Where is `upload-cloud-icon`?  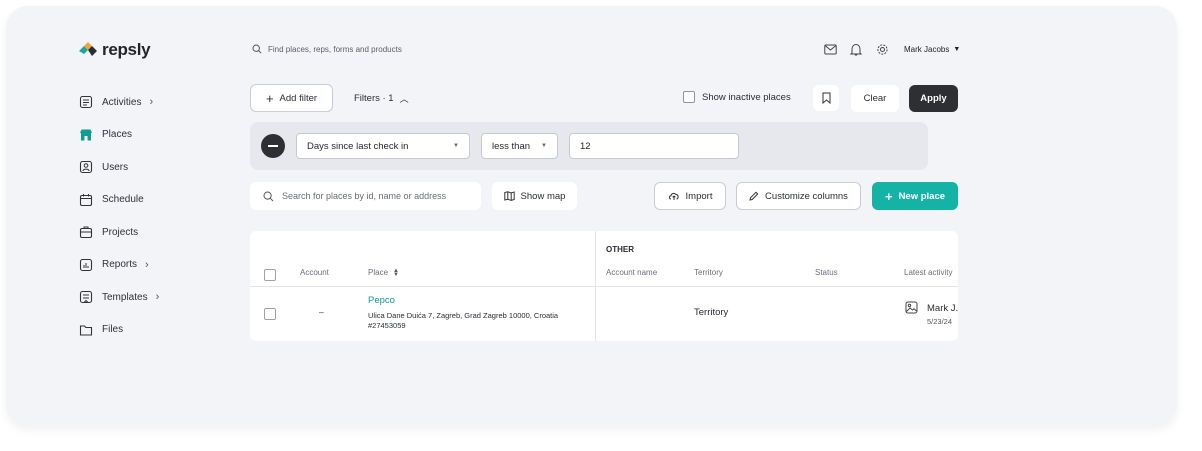 upload-cloud-icon is located at coordinates (673, 196).